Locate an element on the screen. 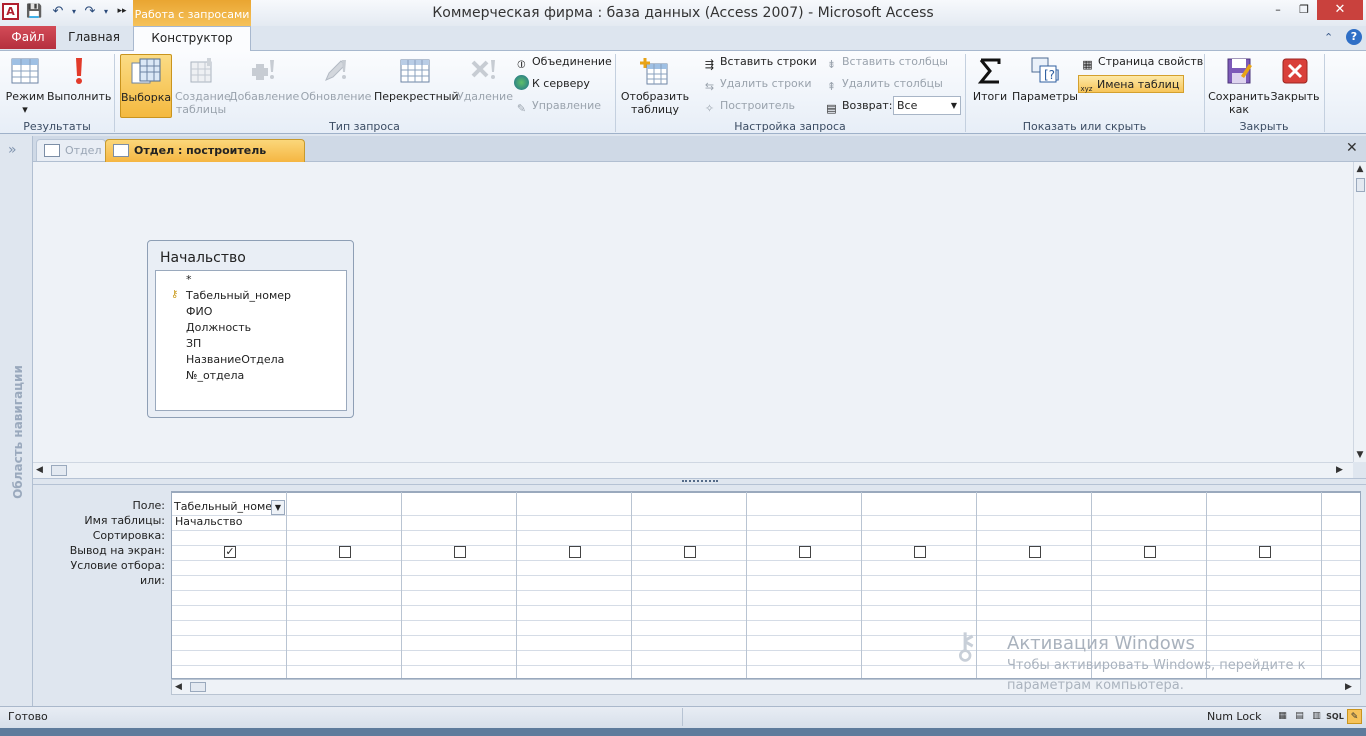 The height and width of the screenshot is (736, 1366). chevron-down-icon: ▼ is located at coordinates (278, 507).